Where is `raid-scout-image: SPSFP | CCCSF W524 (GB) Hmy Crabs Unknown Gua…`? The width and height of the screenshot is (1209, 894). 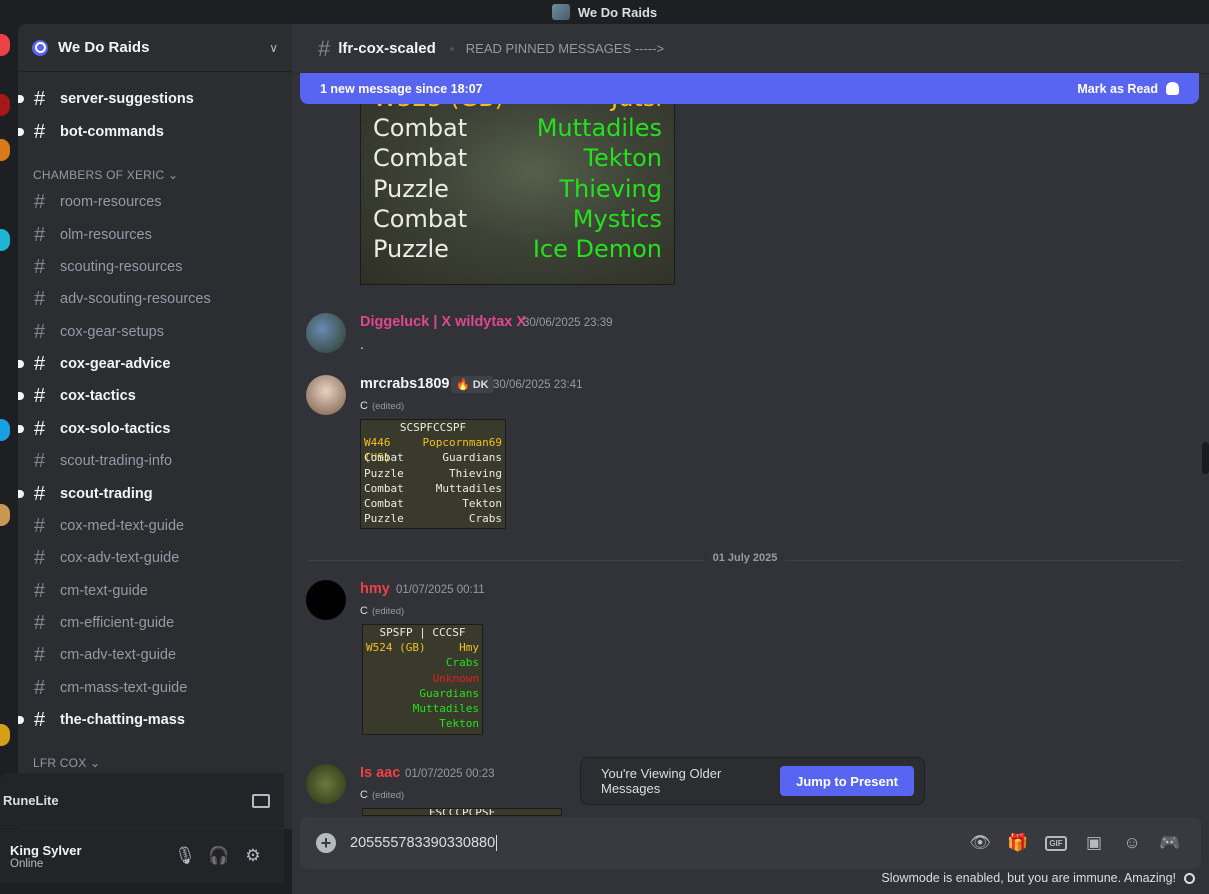
raid-scout-image: SPSFP | CCCSF W524 (GB) Hmy Crabs Unknown Gua… is located at coordinates (422, 679).